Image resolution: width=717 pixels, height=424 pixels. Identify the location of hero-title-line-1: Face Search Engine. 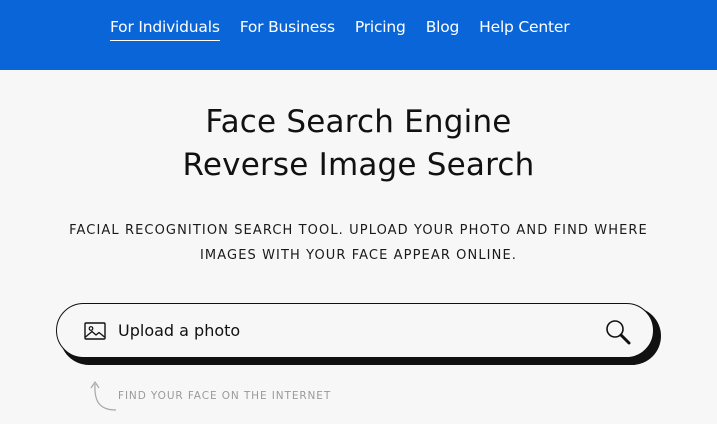
(358, 122).